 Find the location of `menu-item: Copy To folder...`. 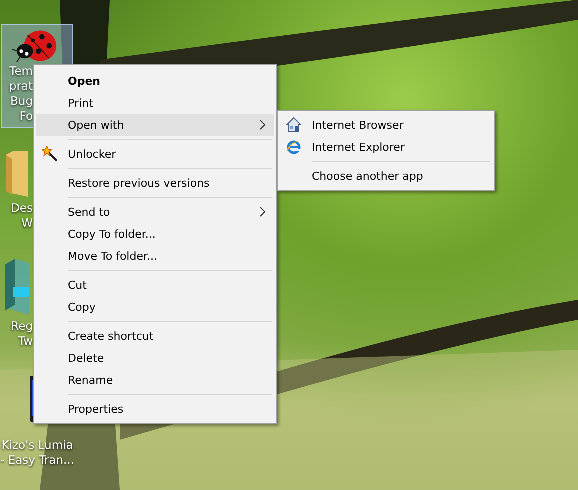

menu-item: Copy To folder... is located at coordinates (155, 234).